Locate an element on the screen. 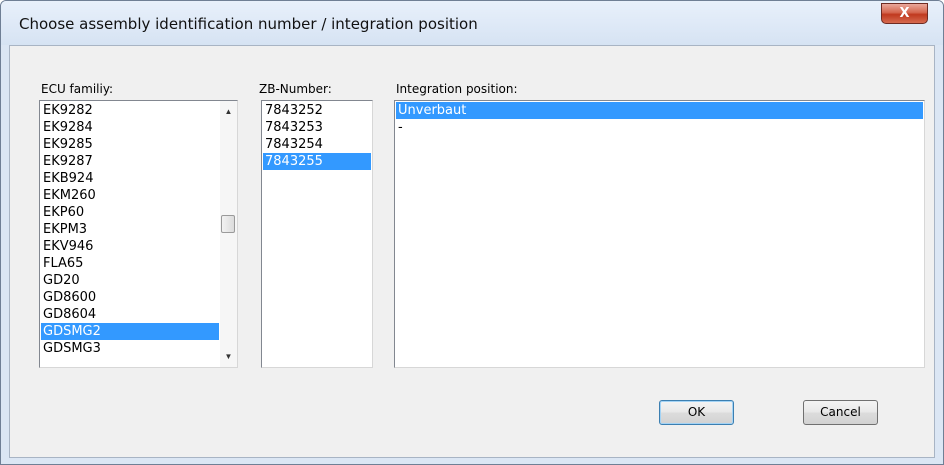  integration-position-label: Integration position: is located at coordinates (457, 89).